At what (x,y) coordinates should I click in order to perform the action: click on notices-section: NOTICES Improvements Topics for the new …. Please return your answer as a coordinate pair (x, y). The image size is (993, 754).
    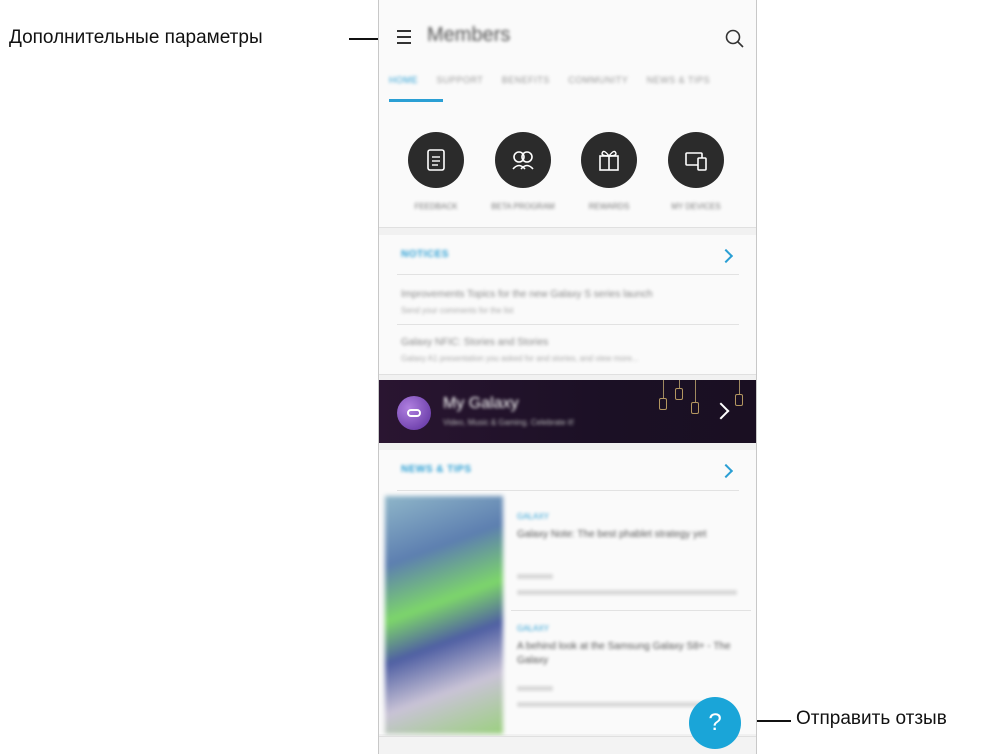
    Looking at the image, I should click on (567, 305).